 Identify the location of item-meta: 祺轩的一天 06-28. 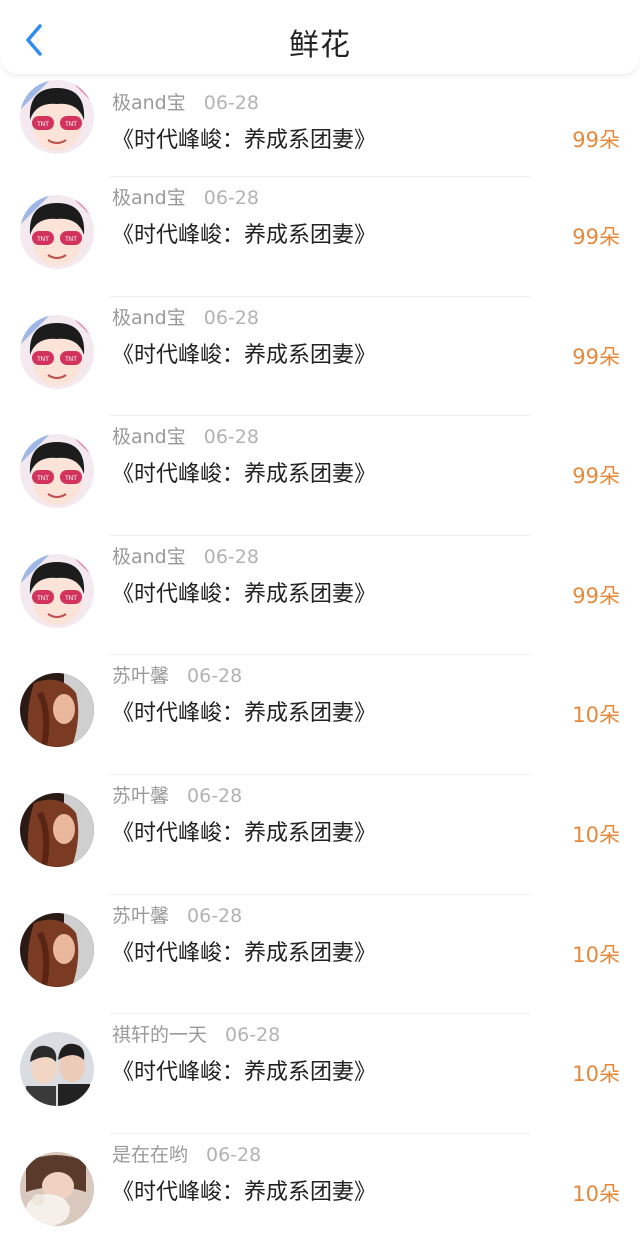
(196, 1033).